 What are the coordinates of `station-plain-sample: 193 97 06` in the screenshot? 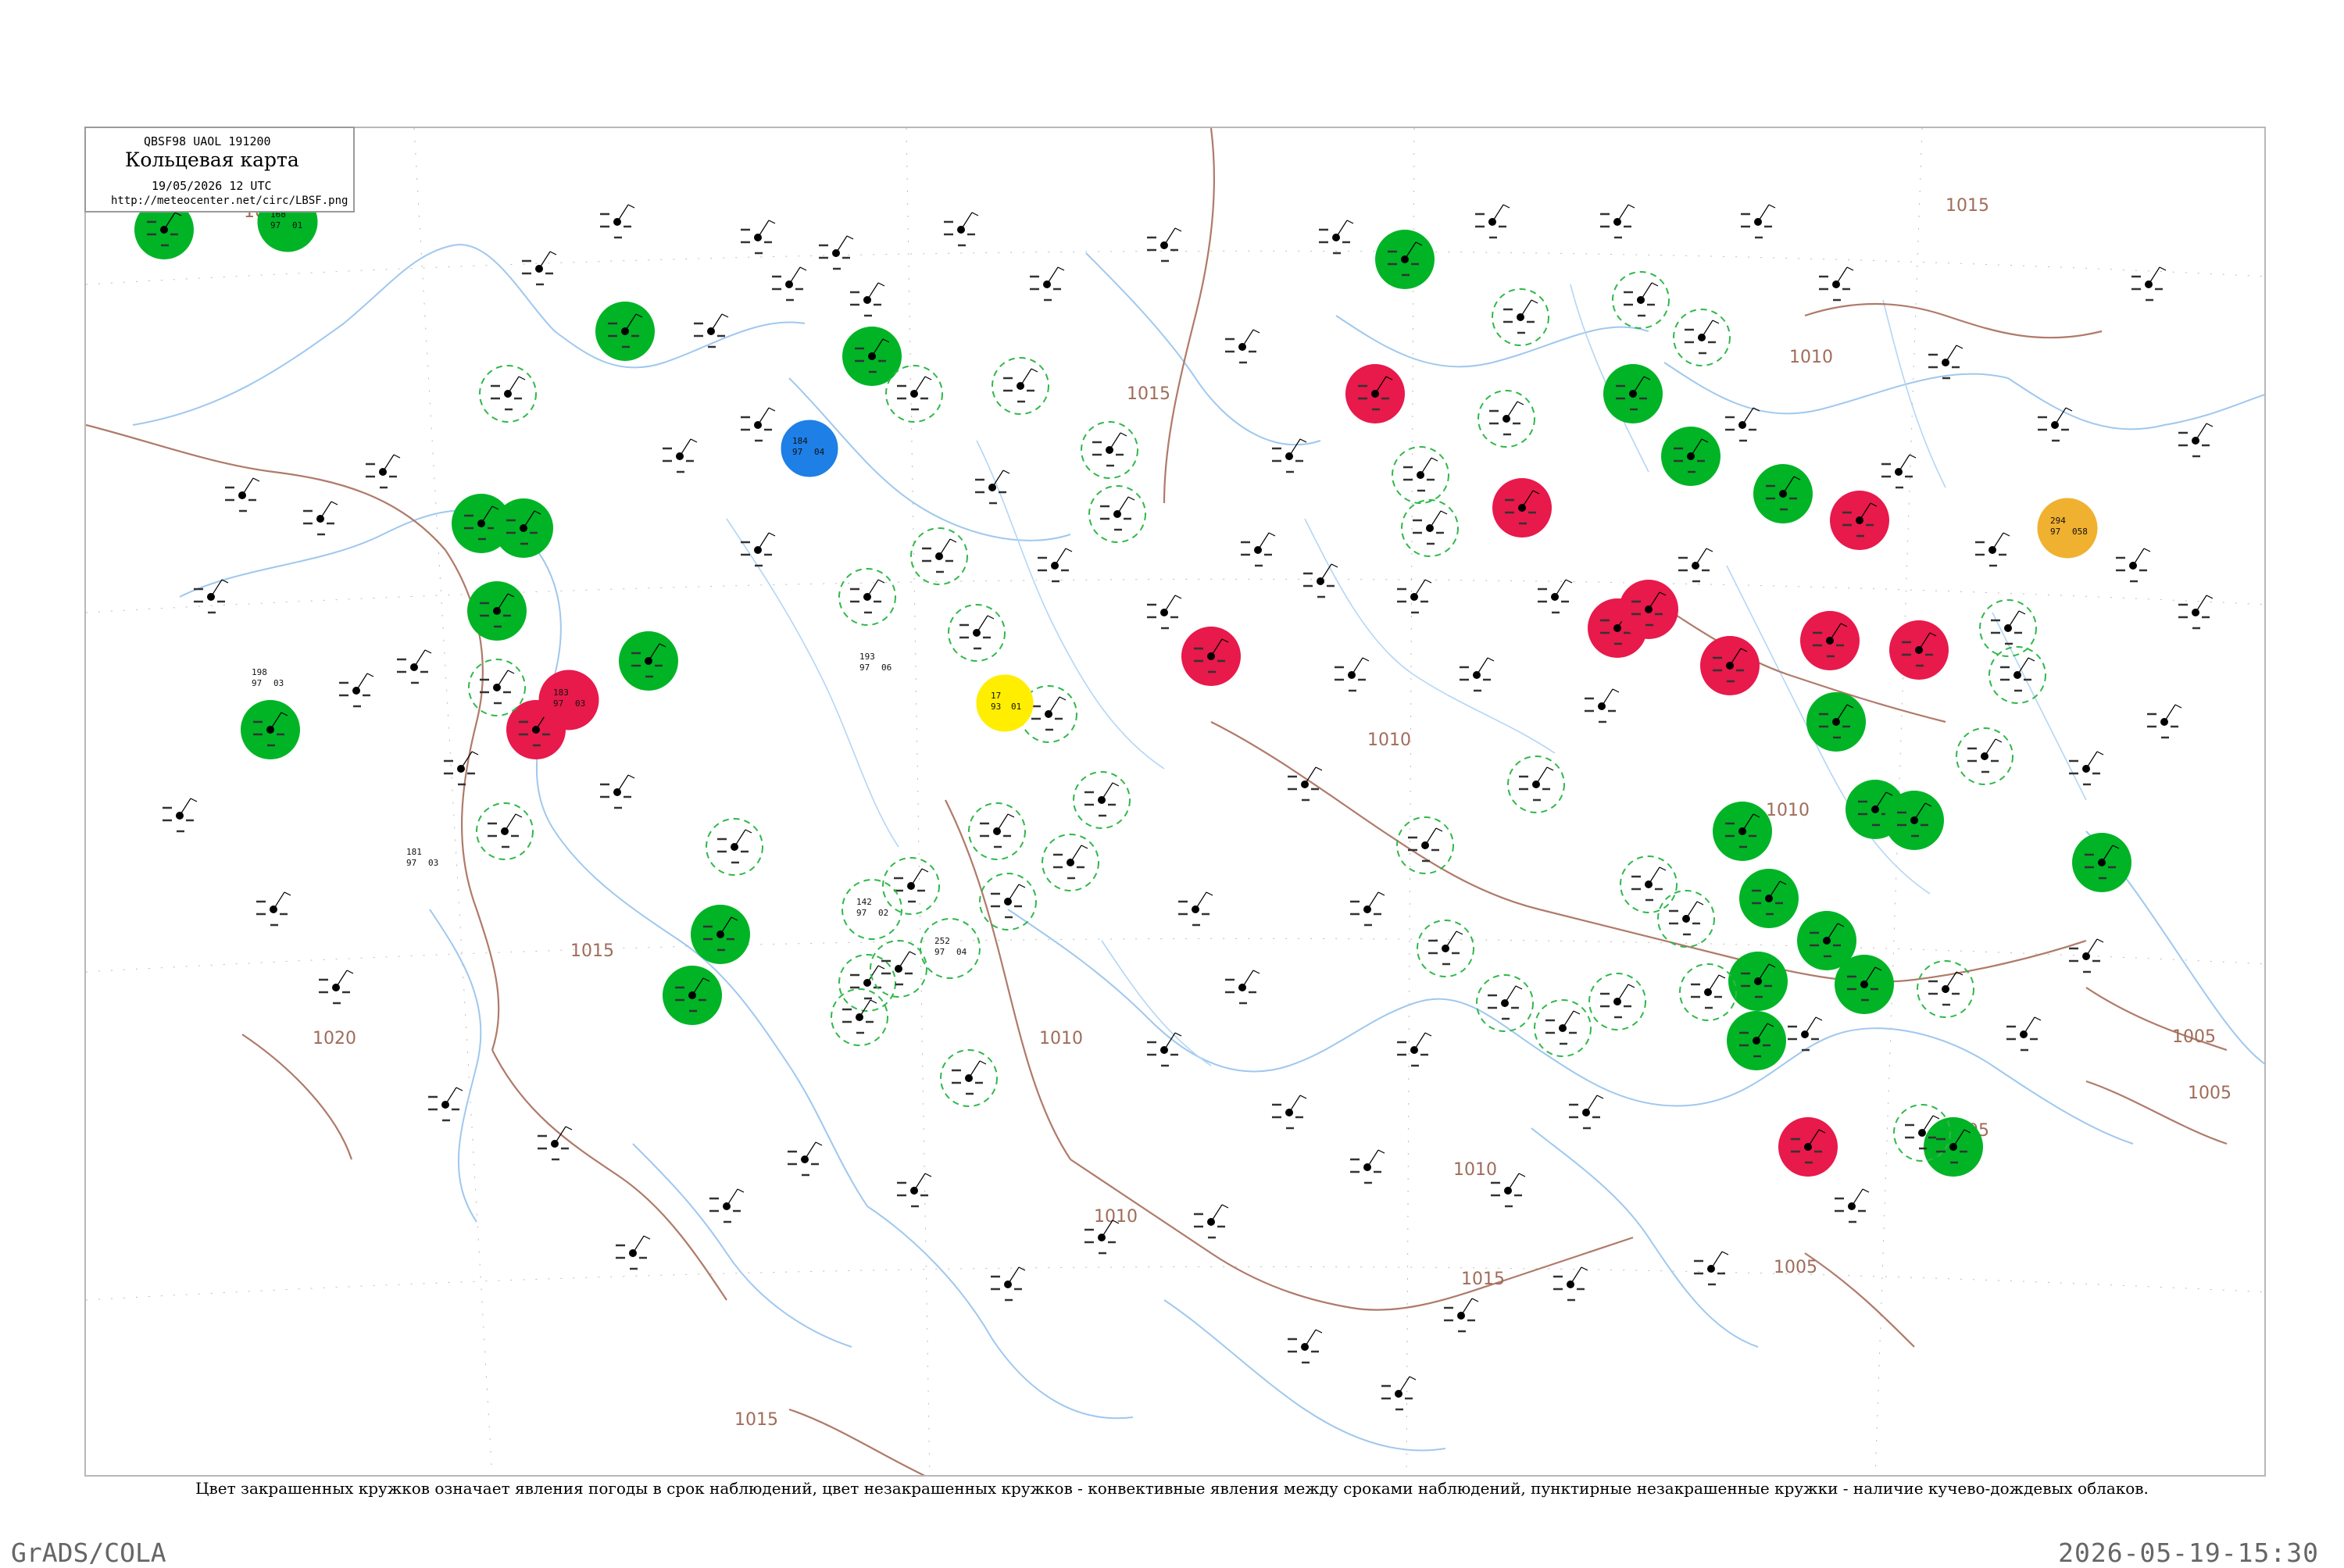 It's located at (875, 662).